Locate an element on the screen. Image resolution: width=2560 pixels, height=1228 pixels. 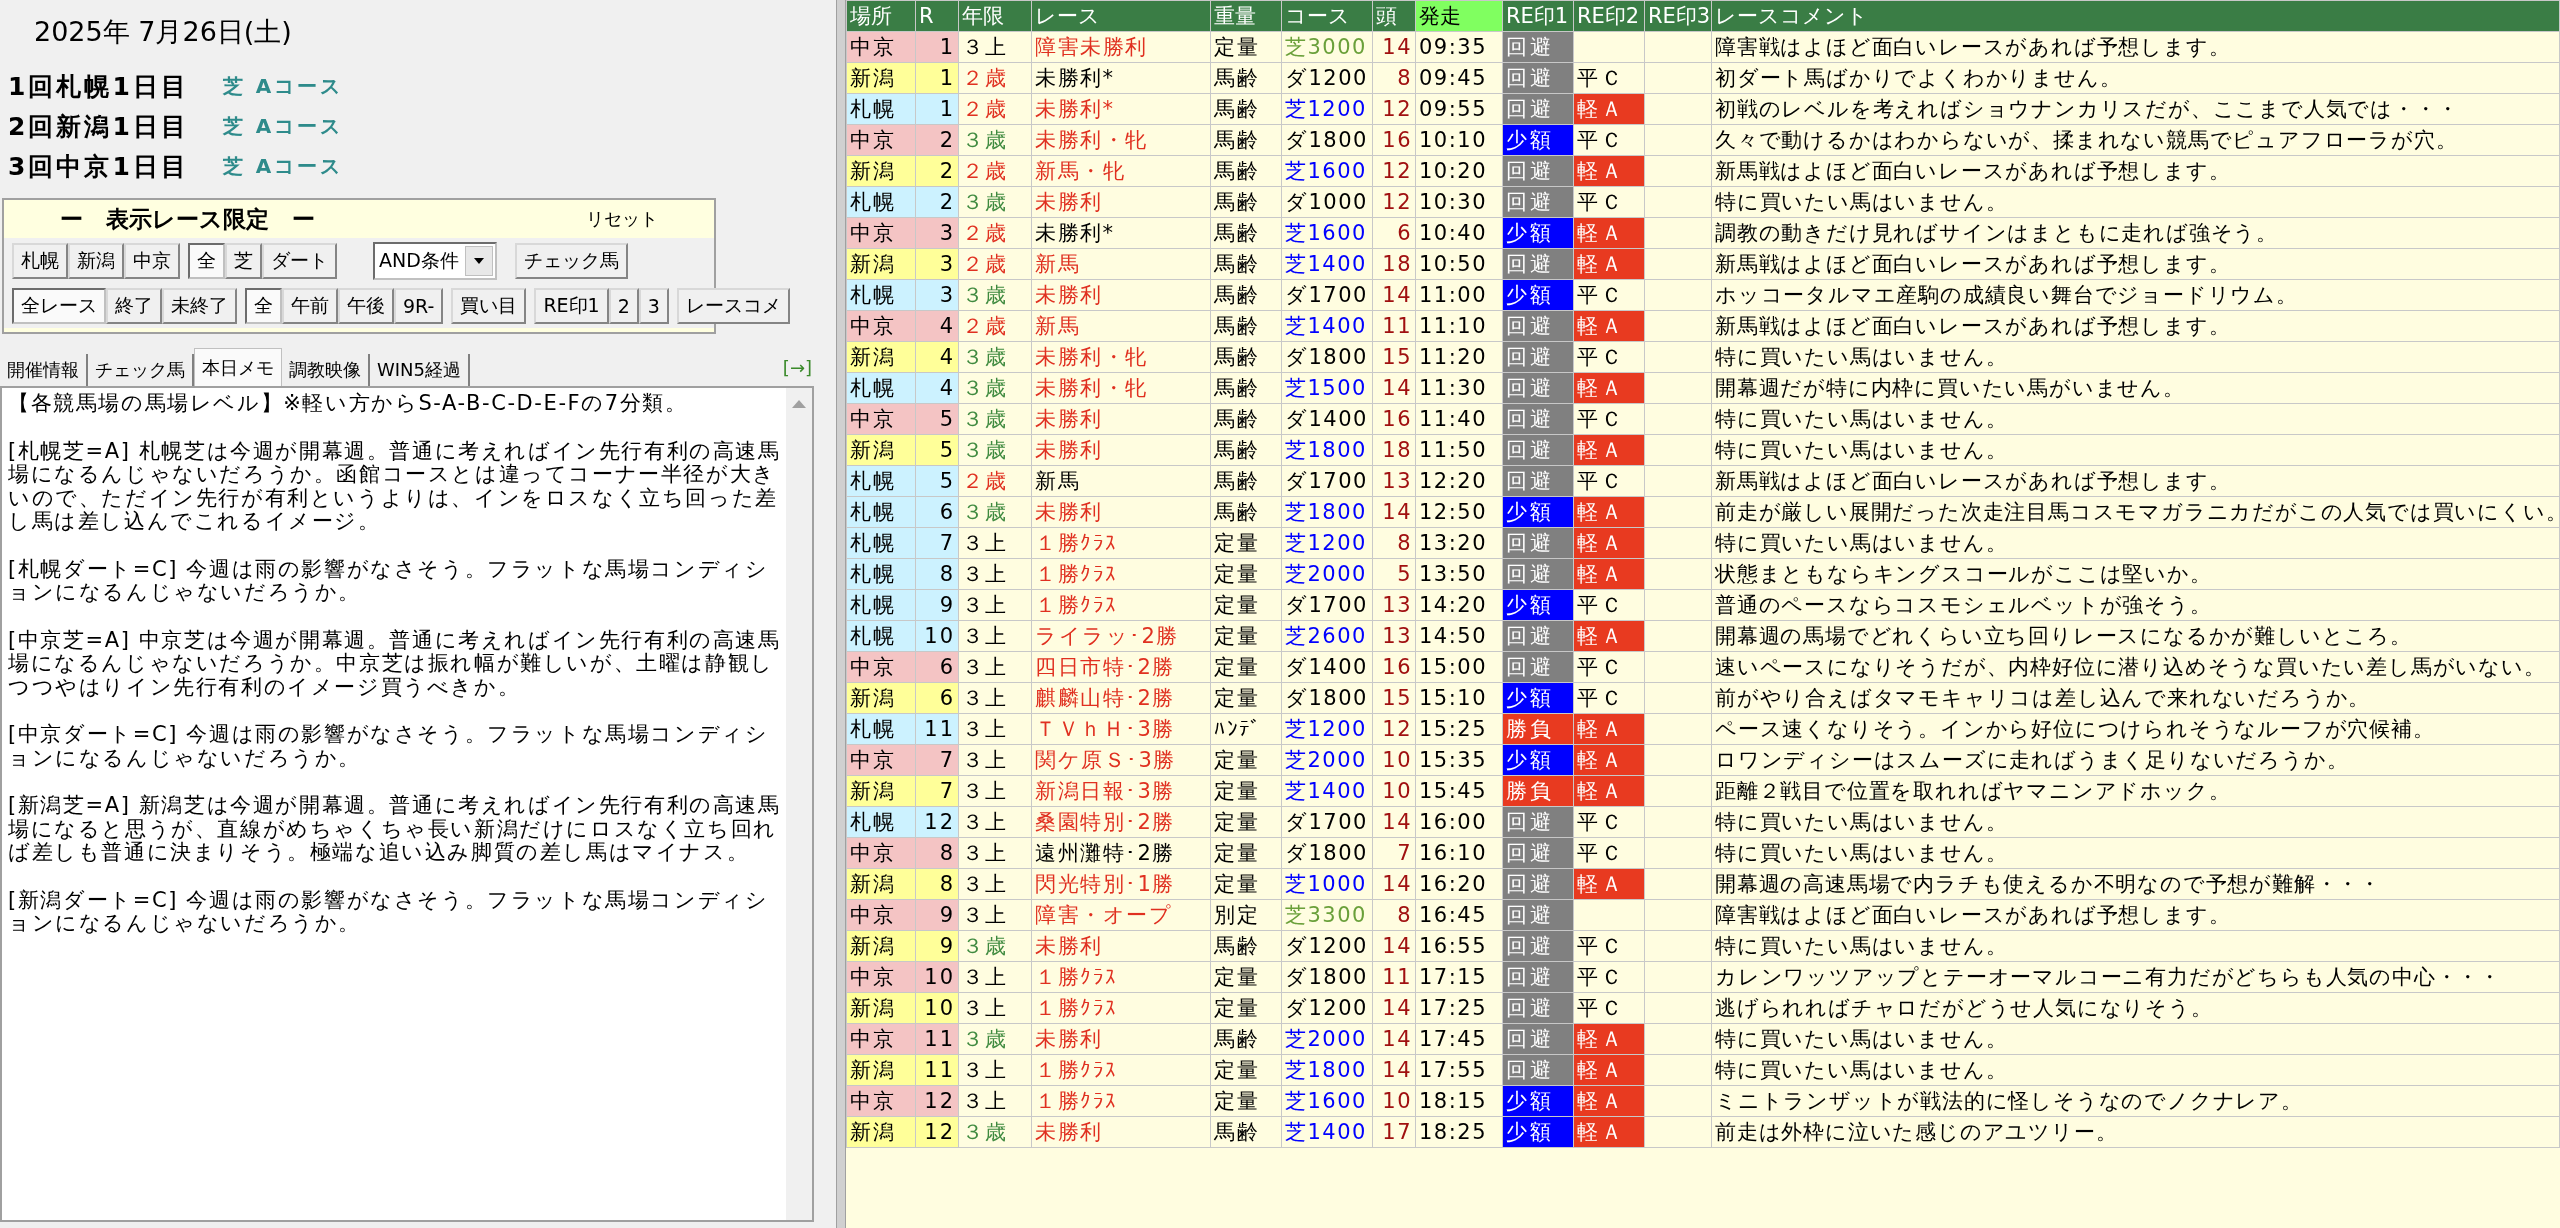
column-header: RE印1 is located at coordinates (1538, 16).